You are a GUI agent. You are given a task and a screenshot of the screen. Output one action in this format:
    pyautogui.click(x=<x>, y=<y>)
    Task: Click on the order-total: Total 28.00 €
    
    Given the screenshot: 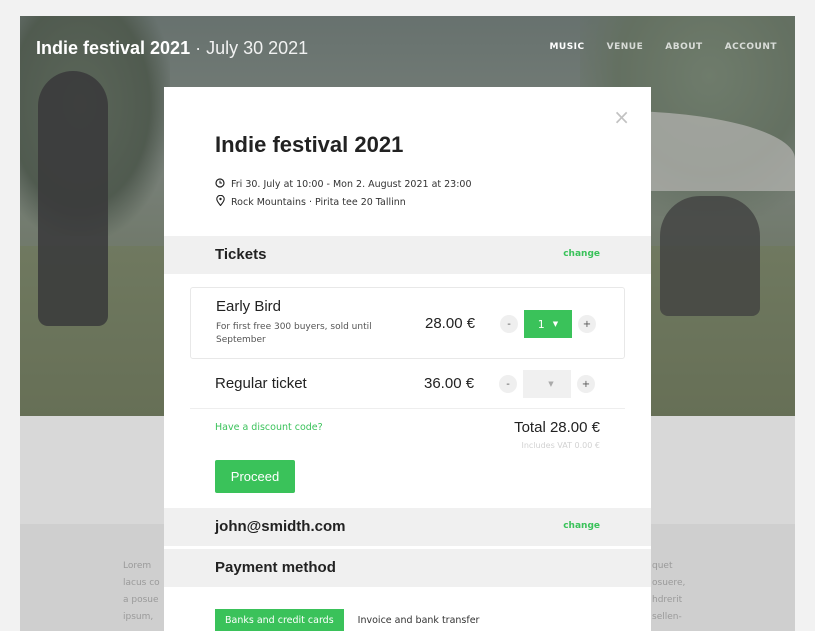 What is the action you would take?
    pyautogui.click(x=557, y=427)
    